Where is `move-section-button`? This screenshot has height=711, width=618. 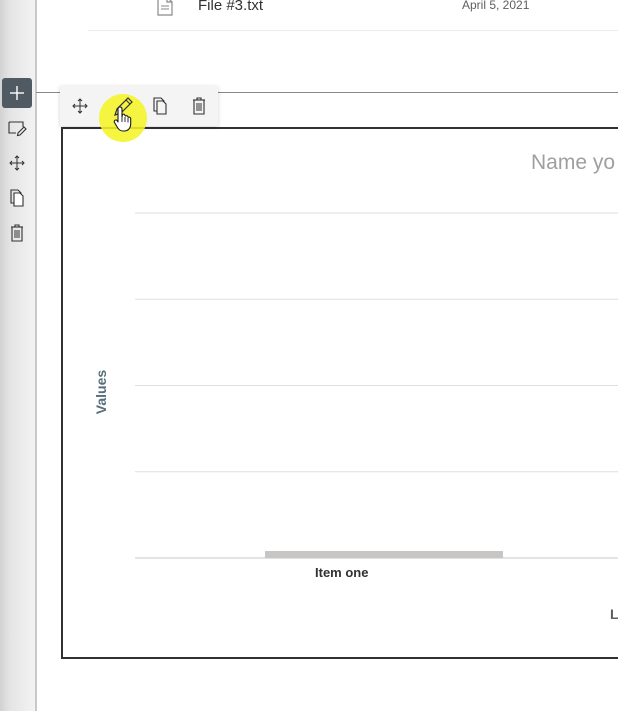
move-section-button is located at coordinates (17, 163).